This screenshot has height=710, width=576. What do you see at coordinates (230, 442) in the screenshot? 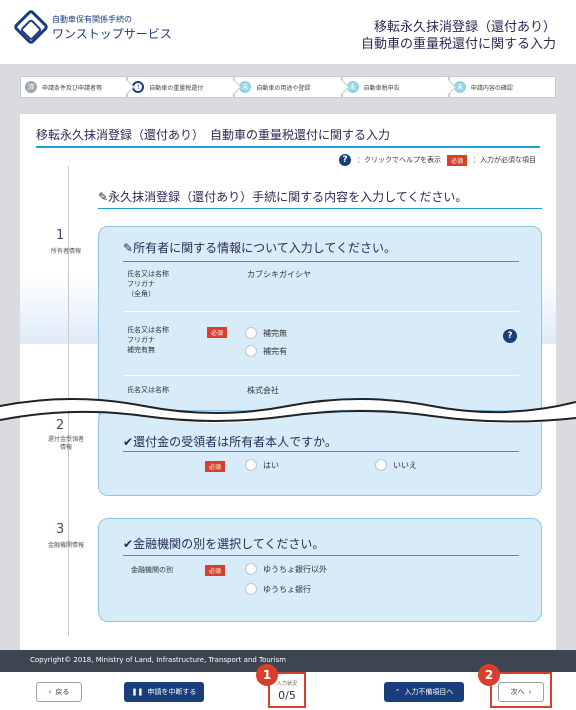
I see `card-title: ✔還付金の受領者は所有者本人ですか。` at bounding box center [230, 442].